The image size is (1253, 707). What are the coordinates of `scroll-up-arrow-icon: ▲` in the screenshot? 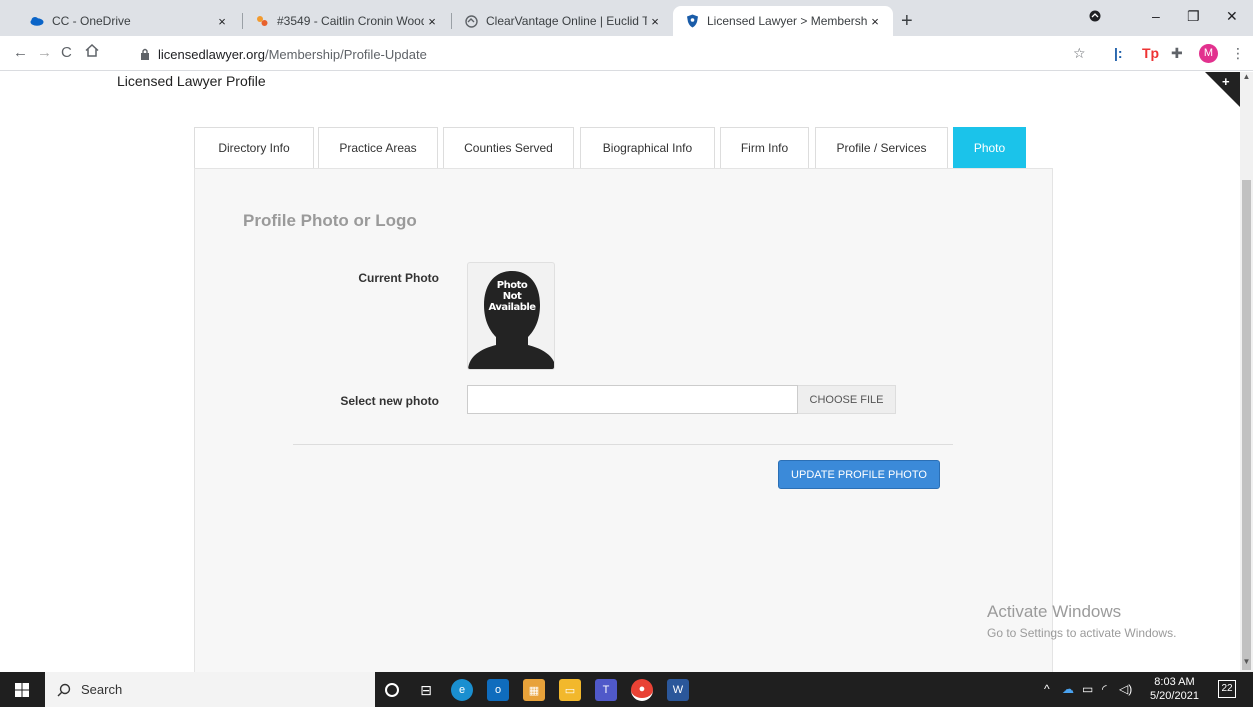 It's located at (1246, 78).